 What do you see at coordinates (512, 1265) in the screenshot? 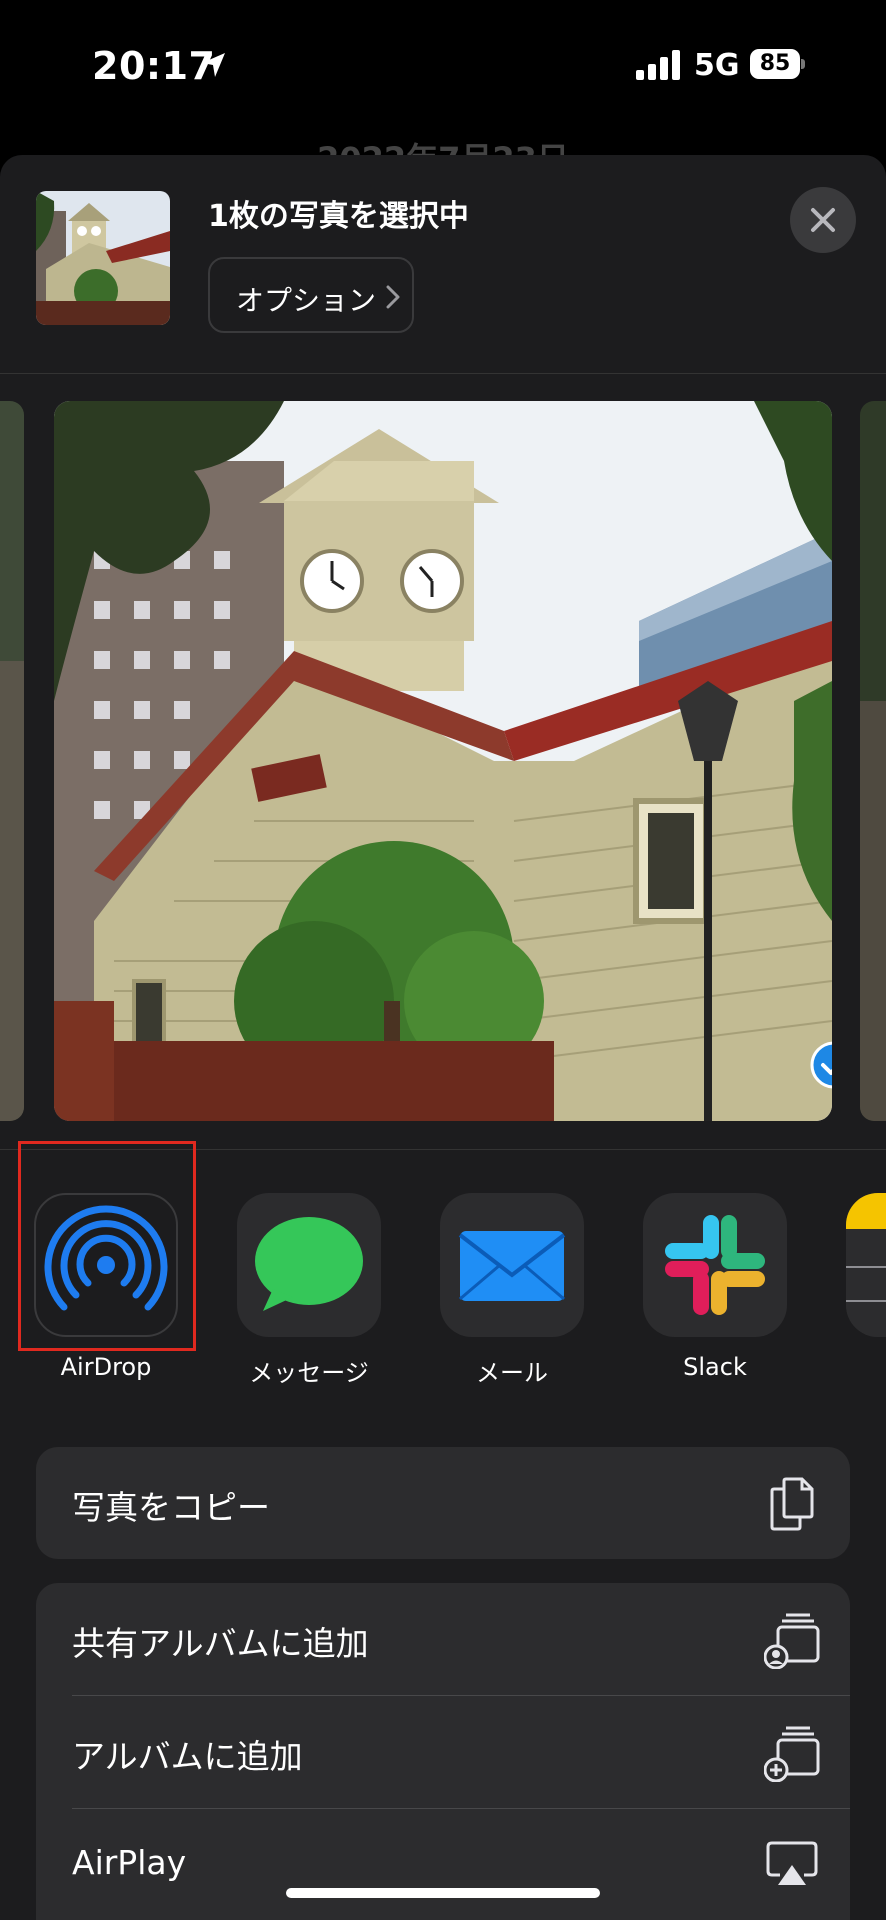
I see `mail-icon` at bounding box center [512, 1265].